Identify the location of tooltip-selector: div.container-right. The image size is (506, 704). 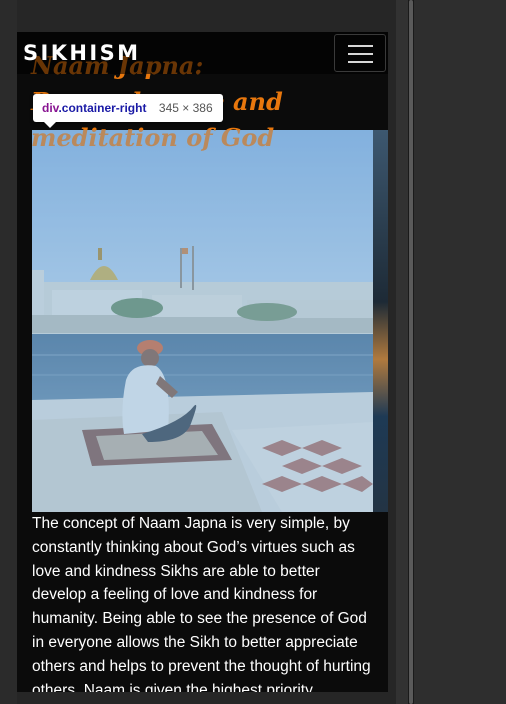
(94, 108).